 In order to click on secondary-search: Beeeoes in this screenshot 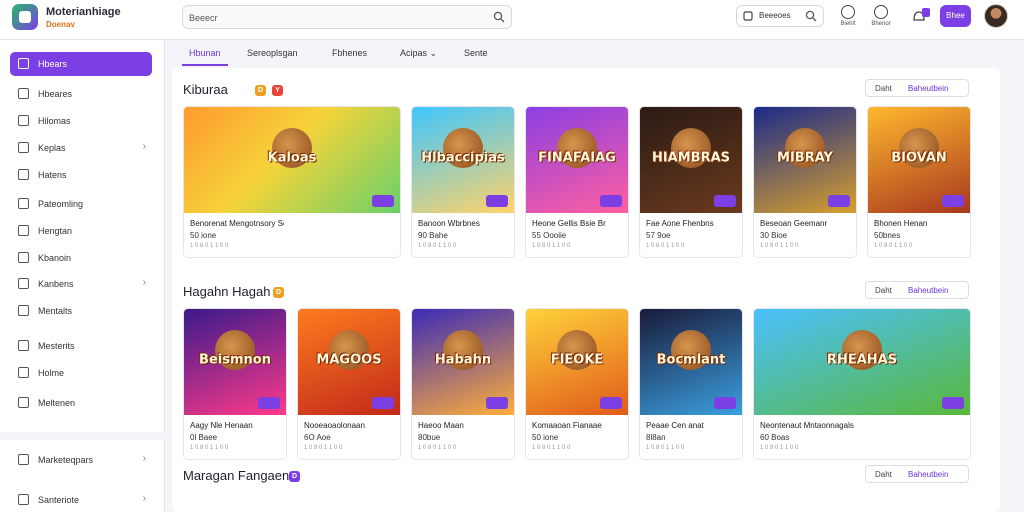, I will do `click(780, 16)`.